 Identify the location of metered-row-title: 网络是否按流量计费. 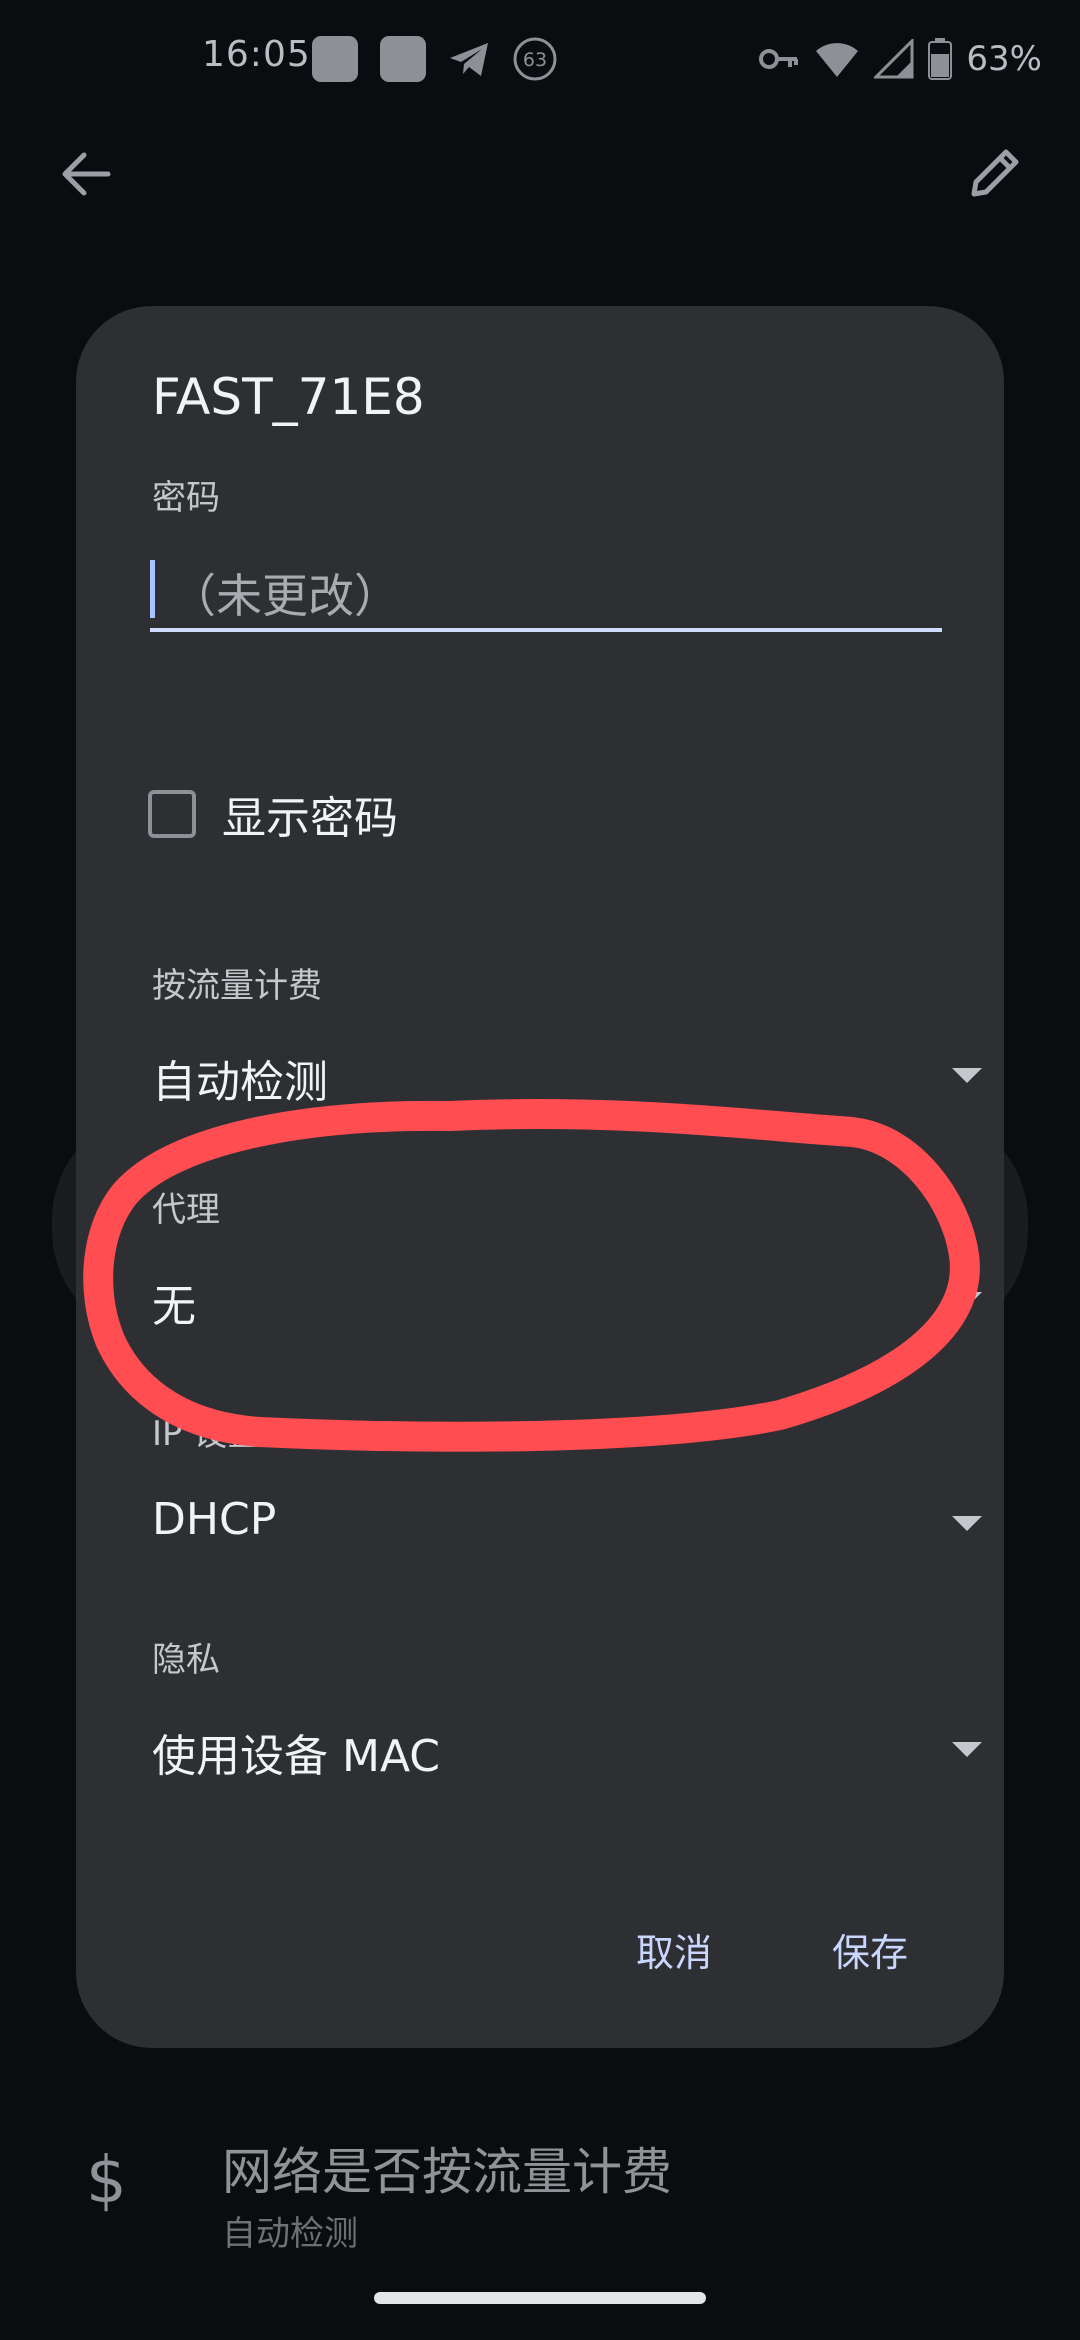
(447, 2172).